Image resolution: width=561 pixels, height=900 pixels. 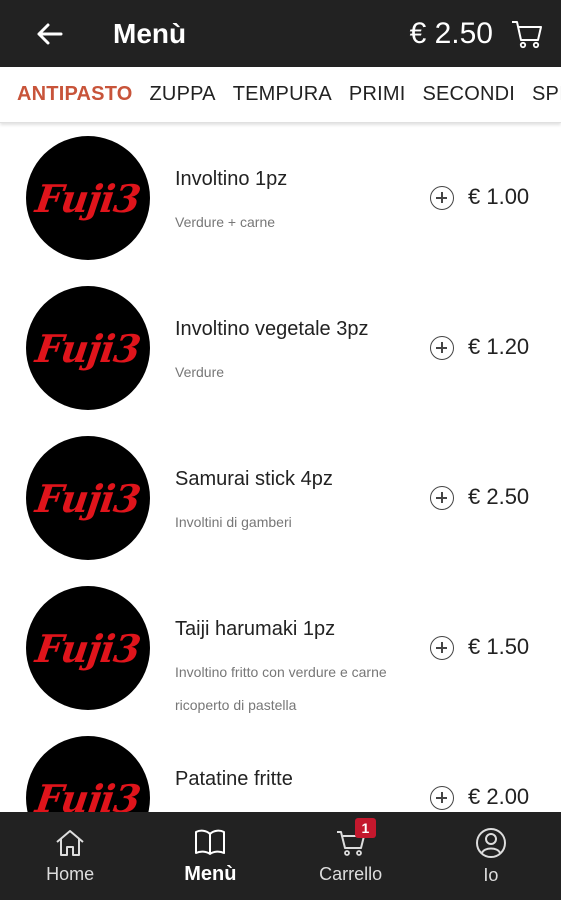 I want to click on list-item: Fuji3 Patatine fritte € 2.00, so click(x=280, y=768).